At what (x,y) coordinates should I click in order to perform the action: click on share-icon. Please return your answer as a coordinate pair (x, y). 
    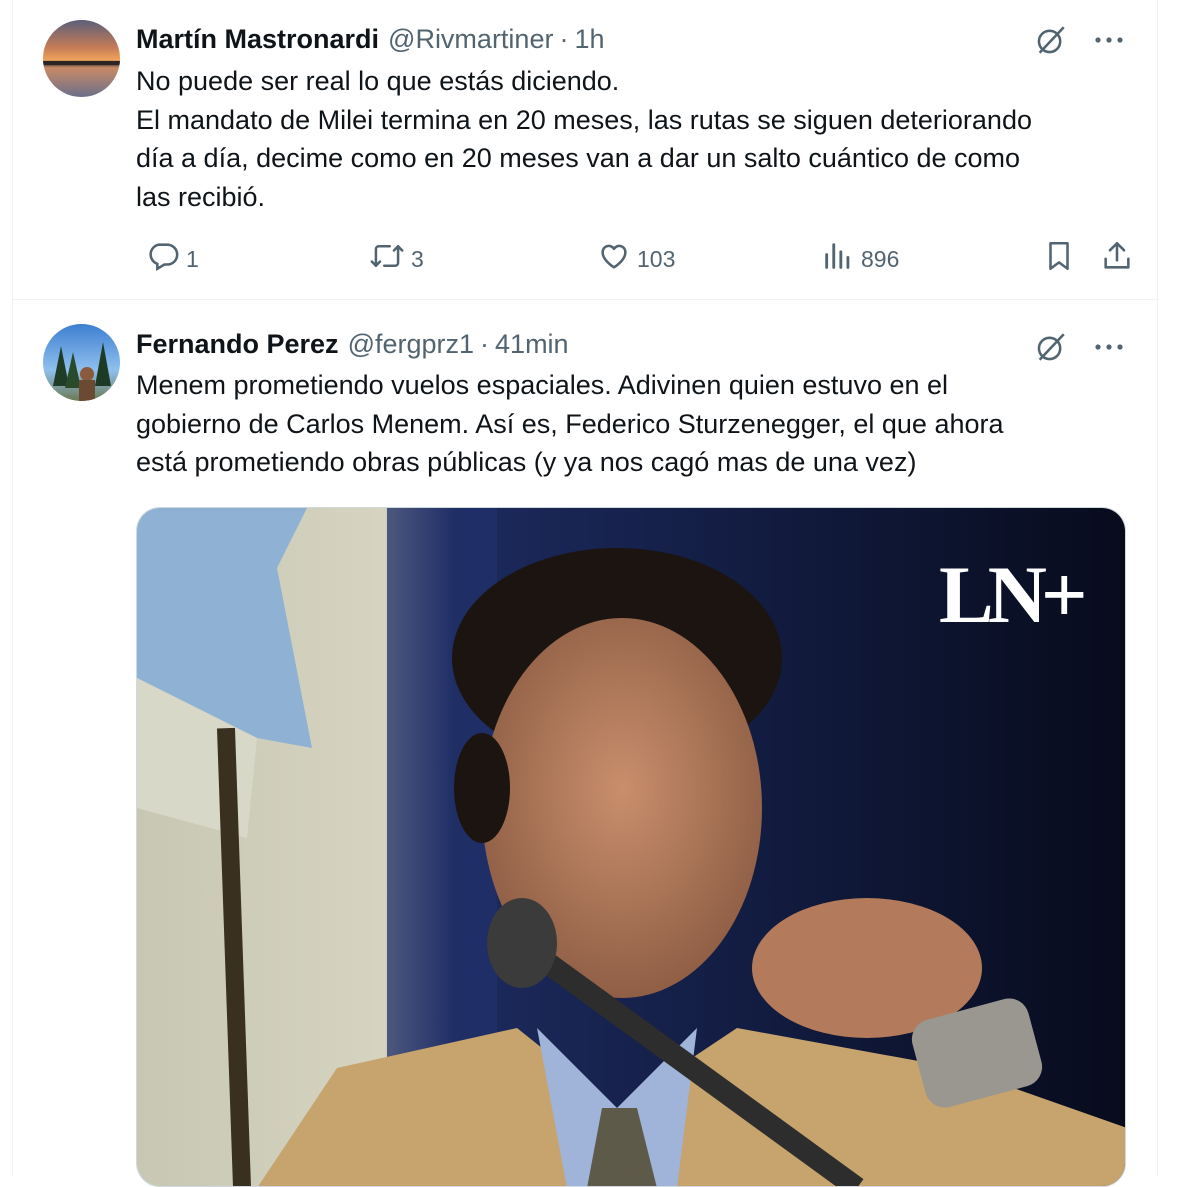
    Looking at the image, I should click on (1117, 259).